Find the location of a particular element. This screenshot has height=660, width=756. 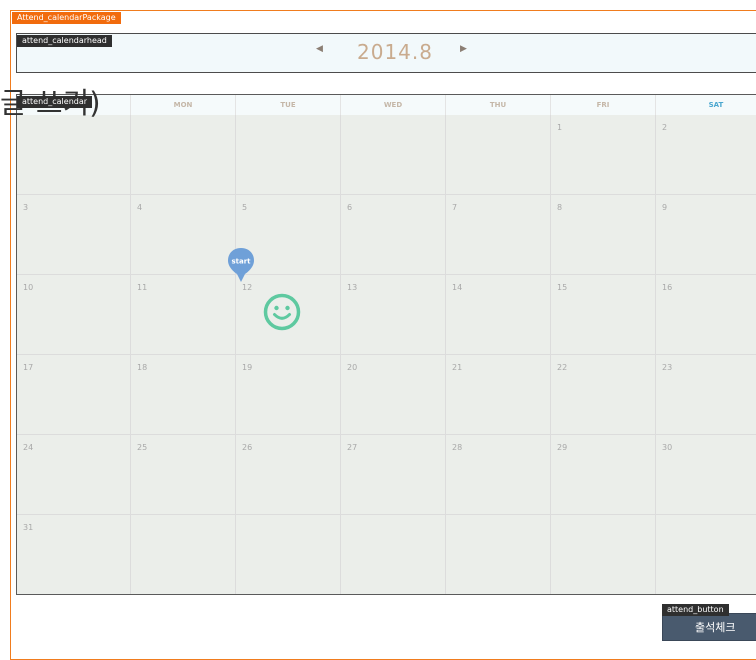

smile-stamp-icon is located at coordinates (282, 312).